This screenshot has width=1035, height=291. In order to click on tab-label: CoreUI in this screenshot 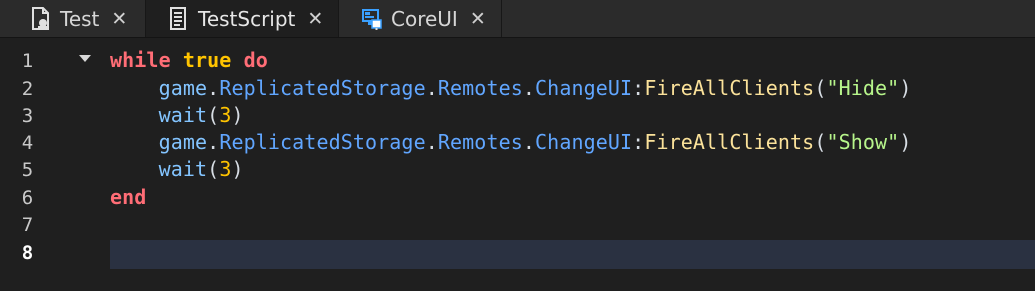, I will do `click(424, 18)`.